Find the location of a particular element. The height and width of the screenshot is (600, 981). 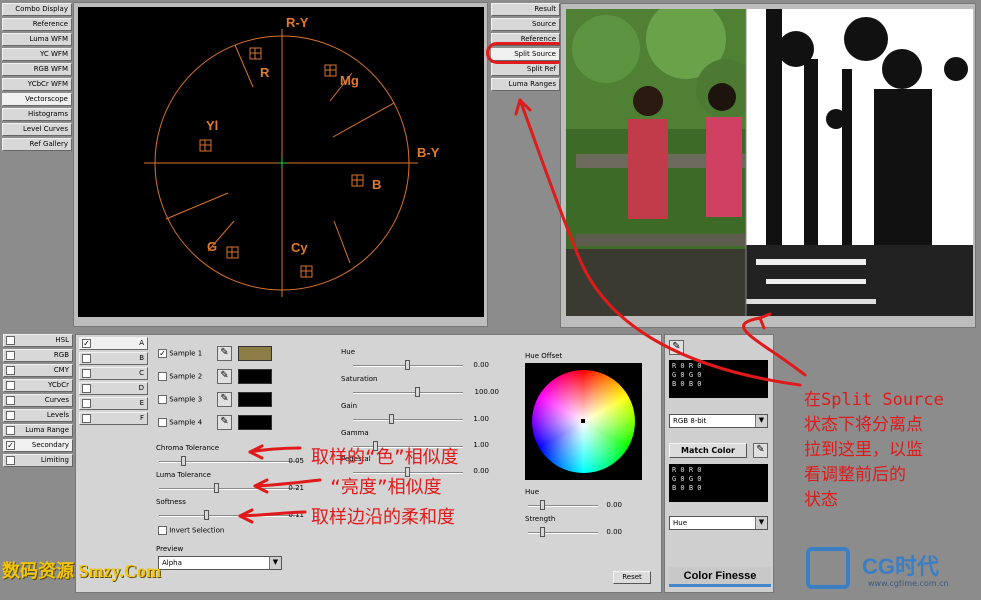

split-note-line-4: 看调整前后的 is located at coordinates (855, 475).